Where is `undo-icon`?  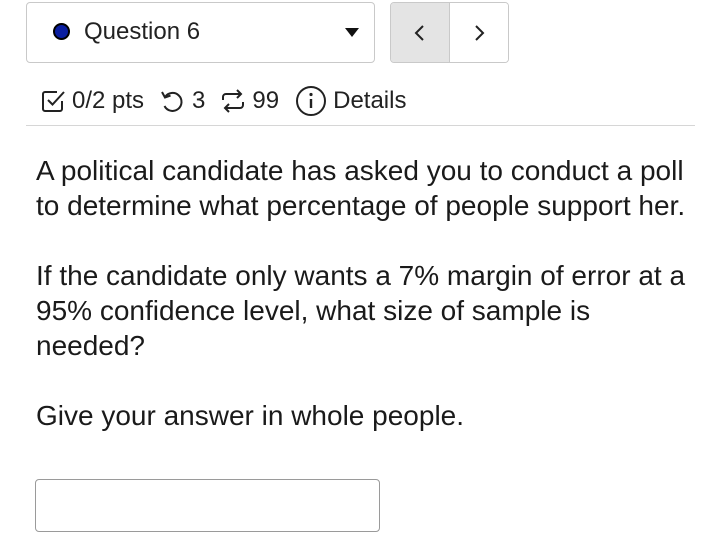
undo-icon is located at coordinates (172, 101).